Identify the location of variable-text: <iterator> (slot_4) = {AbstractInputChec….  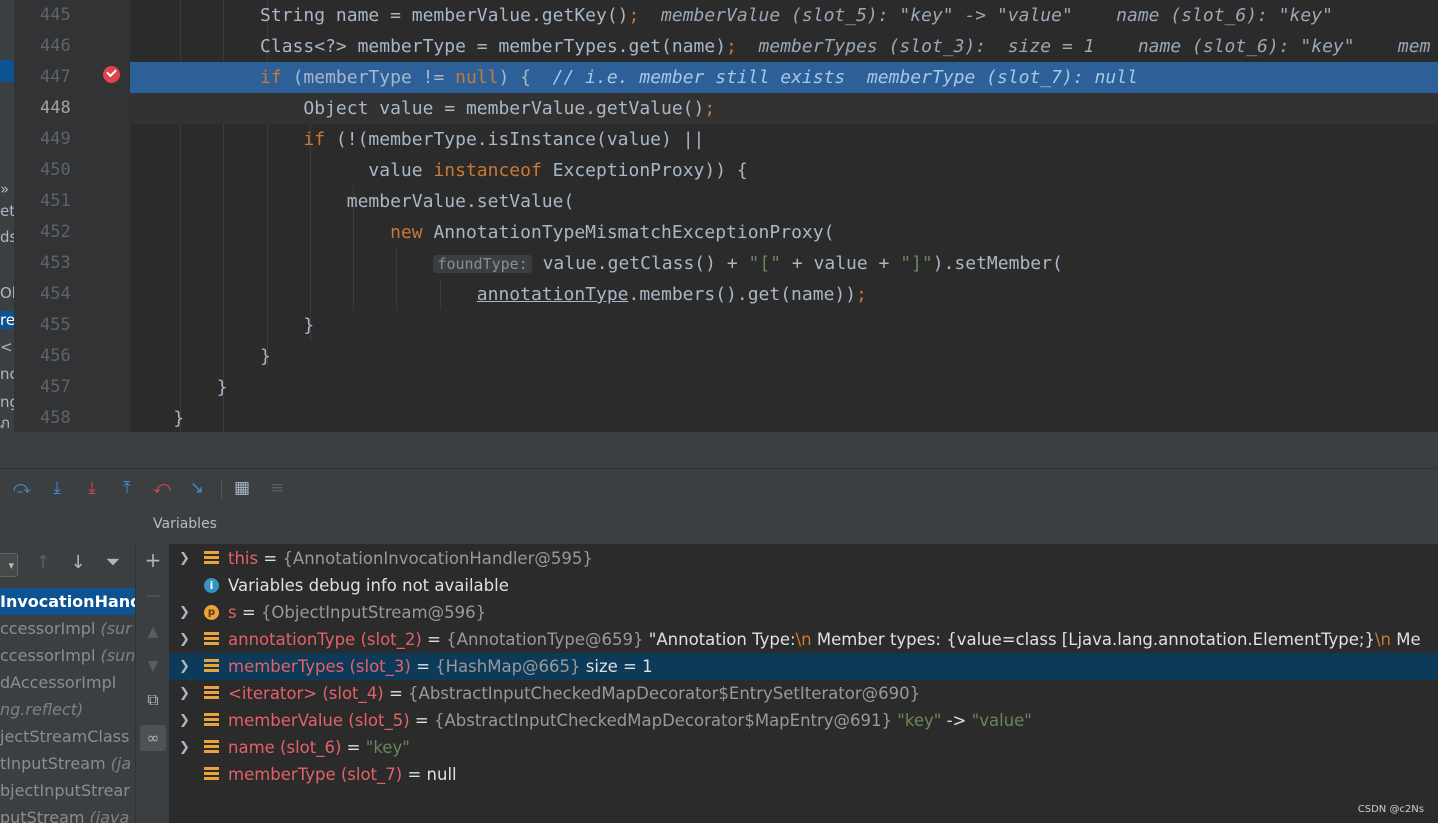
(574, 693).